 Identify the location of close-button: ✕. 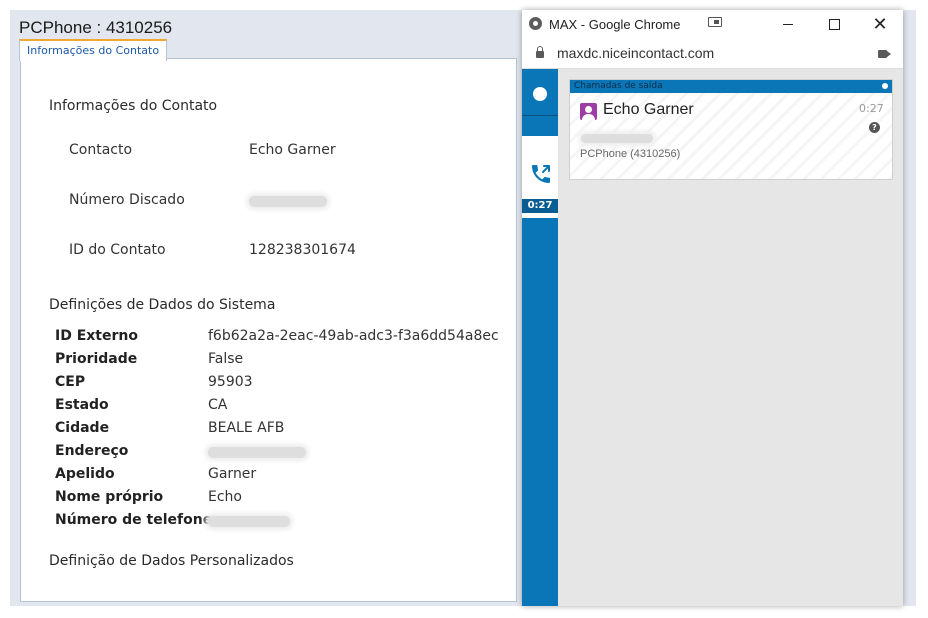
(880, 24).